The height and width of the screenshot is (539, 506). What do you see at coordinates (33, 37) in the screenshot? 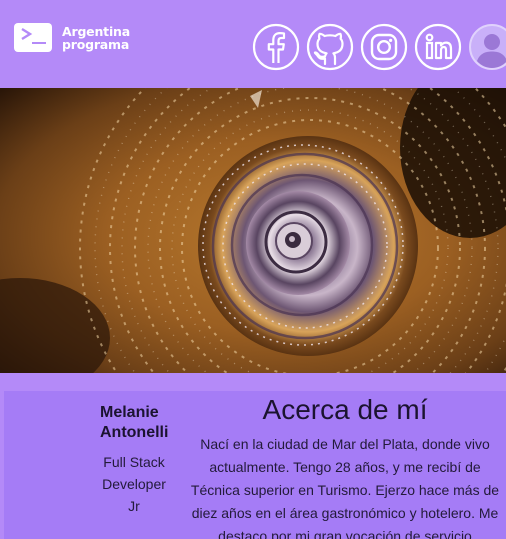
I see `terminal-icon` at bounding box center [33, 37].